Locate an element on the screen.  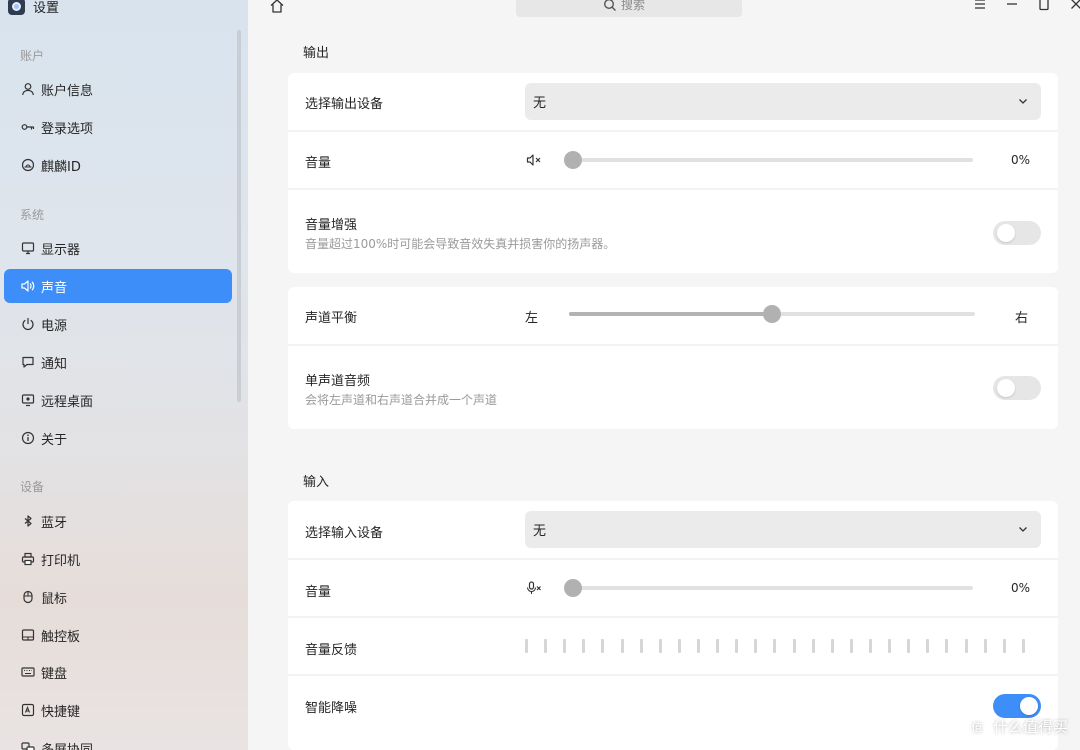
input-device-row: 选择输入设备 无 is located at coordinates (673, 529).